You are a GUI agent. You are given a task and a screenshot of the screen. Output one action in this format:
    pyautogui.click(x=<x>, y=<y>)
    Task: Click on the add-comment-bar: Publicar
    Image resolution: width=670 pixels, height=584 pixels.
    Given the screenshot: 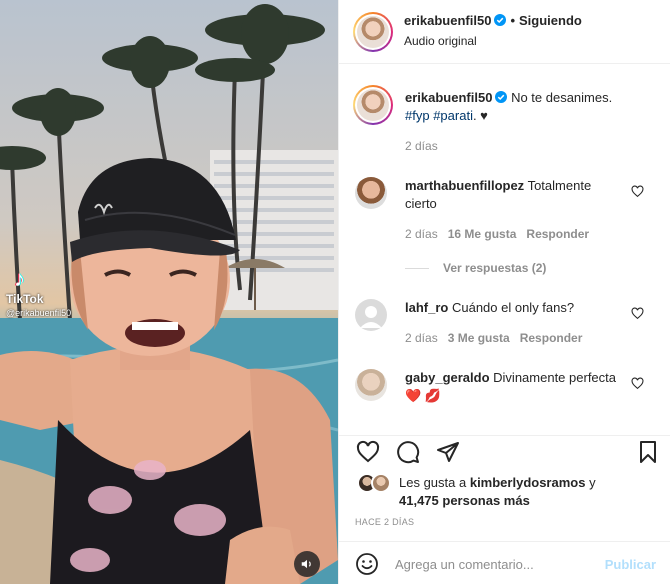 What is the action you would take?
    pyautogui.click(x=504, y=562)
    